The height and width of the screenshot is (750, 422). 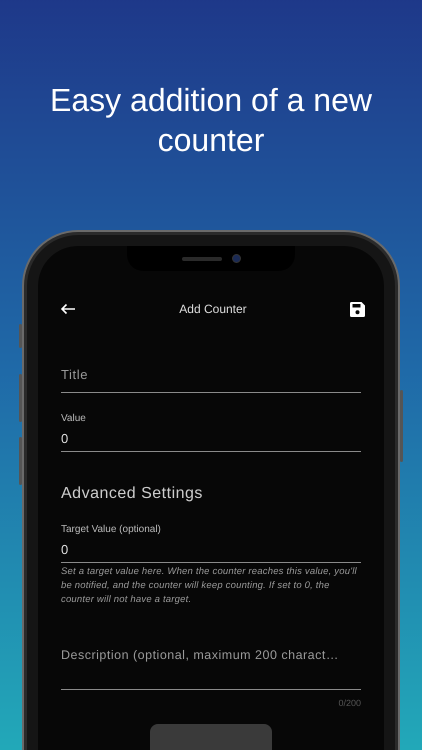 I want to click on section-heading: Advanced Settings, so click(x=132, y=494).